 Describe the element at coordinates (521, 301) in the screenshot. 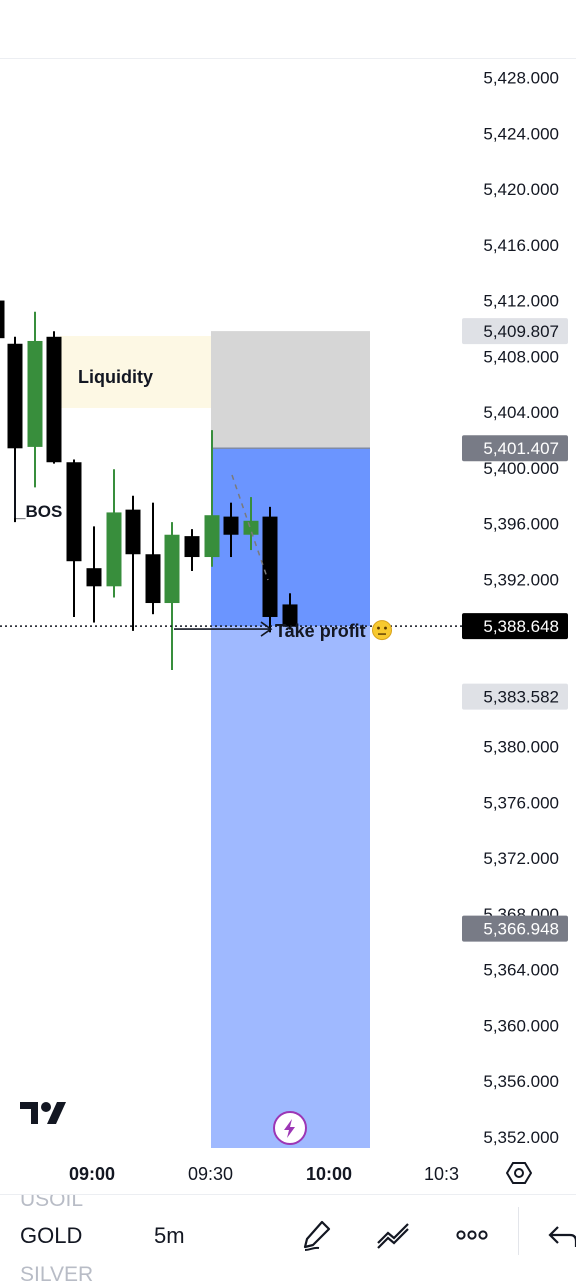

I see `price-tick: 5,412.000` at that location.